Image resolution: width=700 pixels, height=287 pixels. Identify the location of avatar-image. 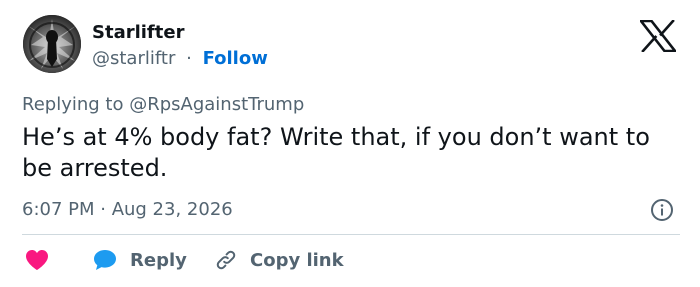
(52, 44).